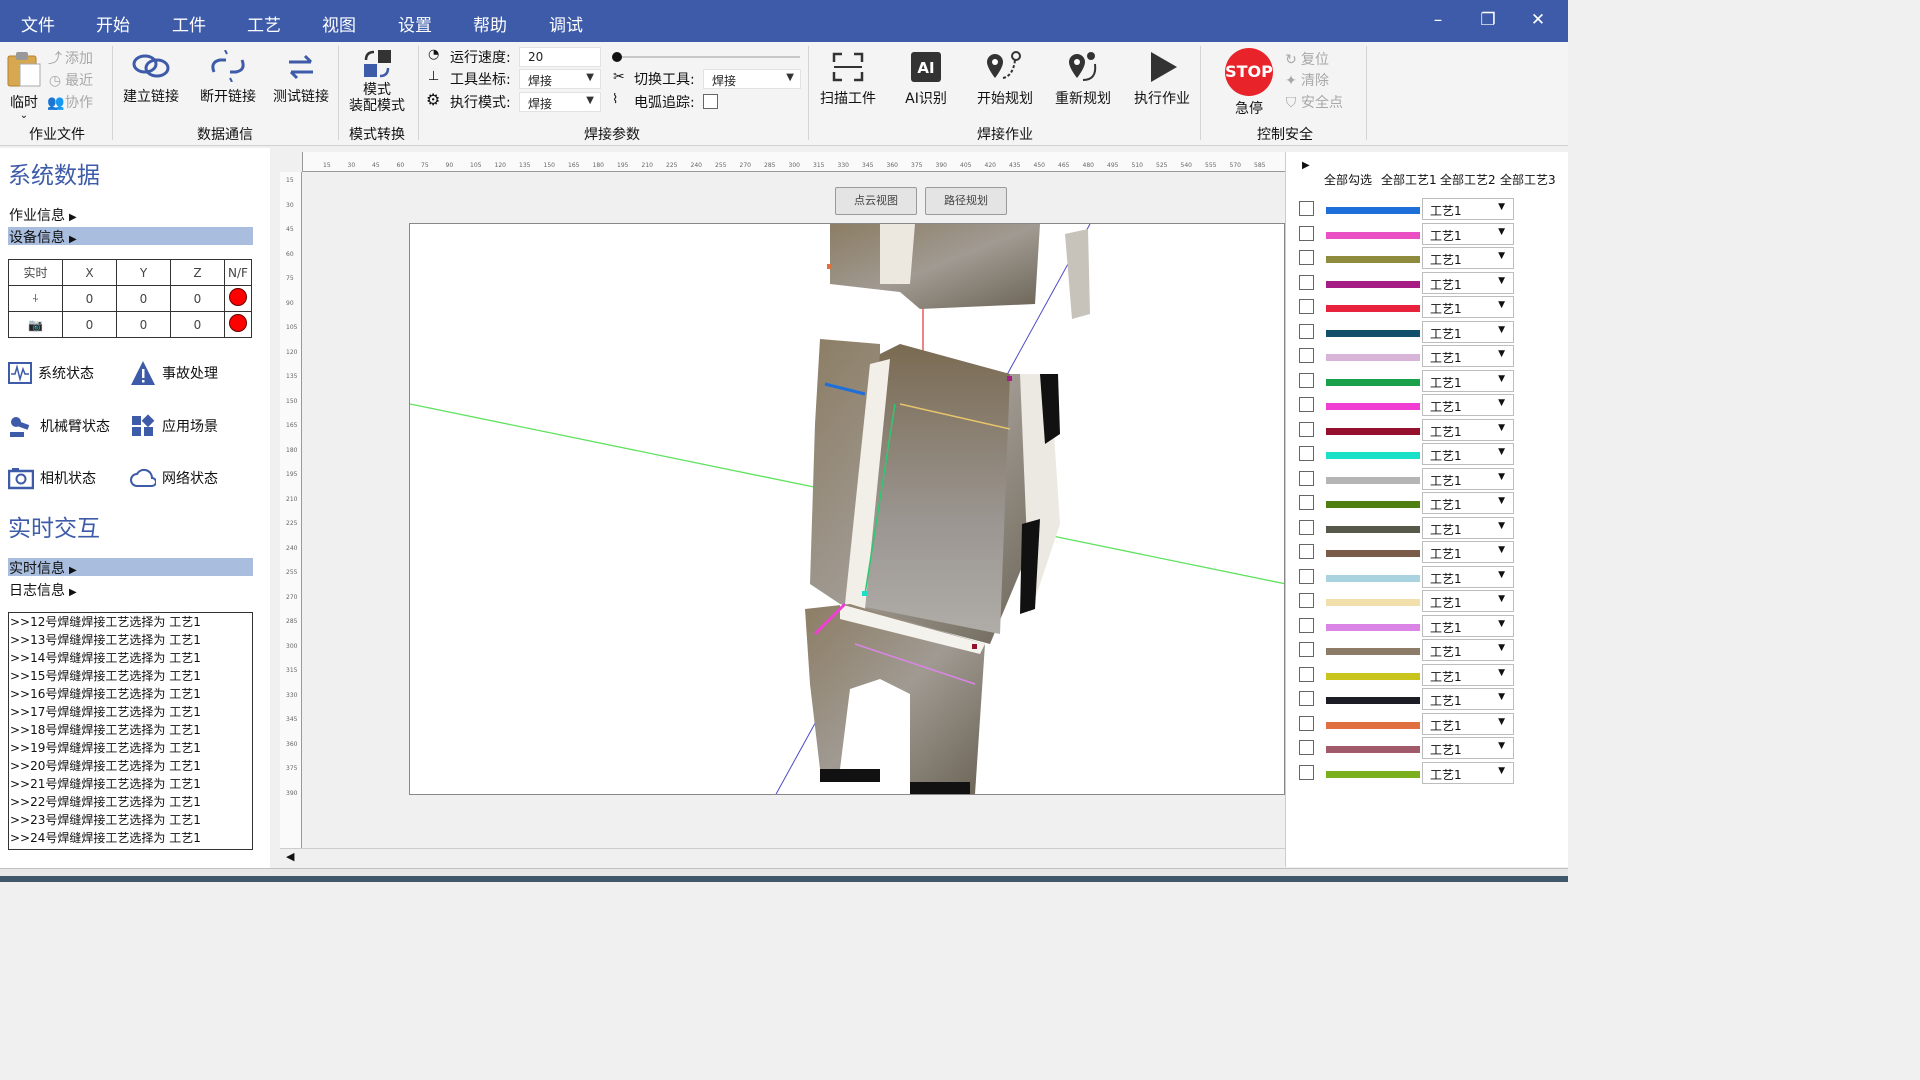 The height and width of the screenshot is (1080, 1920). Describe the element at coordinates (560, 102) in the screenshot. I see `exec-mode-select: 焊接 ▼` at that location.